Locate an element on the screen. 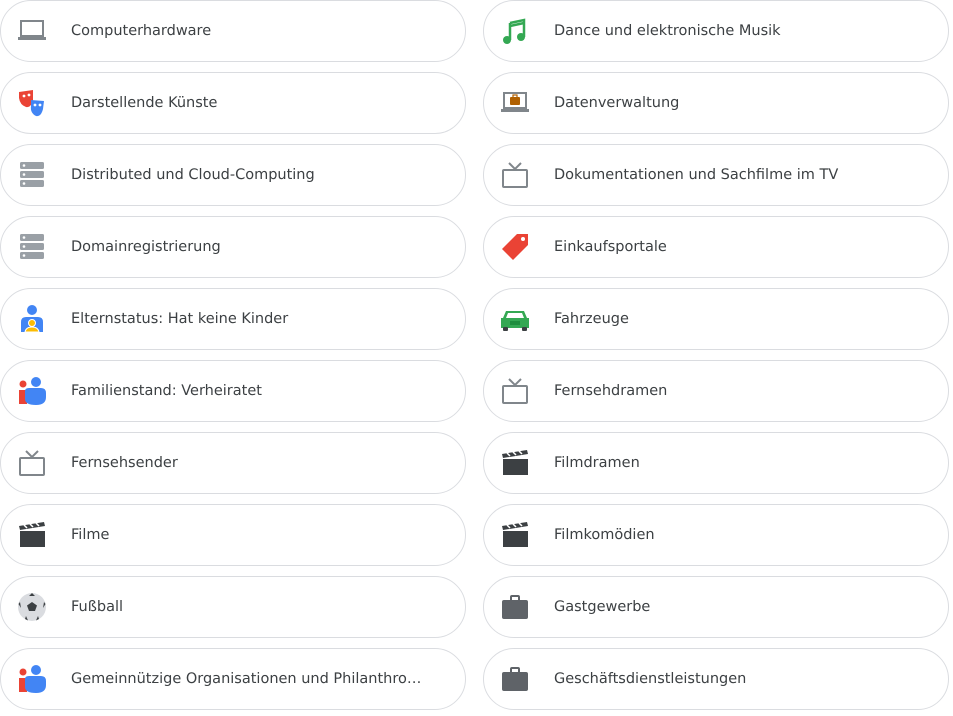 This screenshot has width=953, height=716. interest-label: Familienstand: Verheiratet is located at coordinates (166, 391).